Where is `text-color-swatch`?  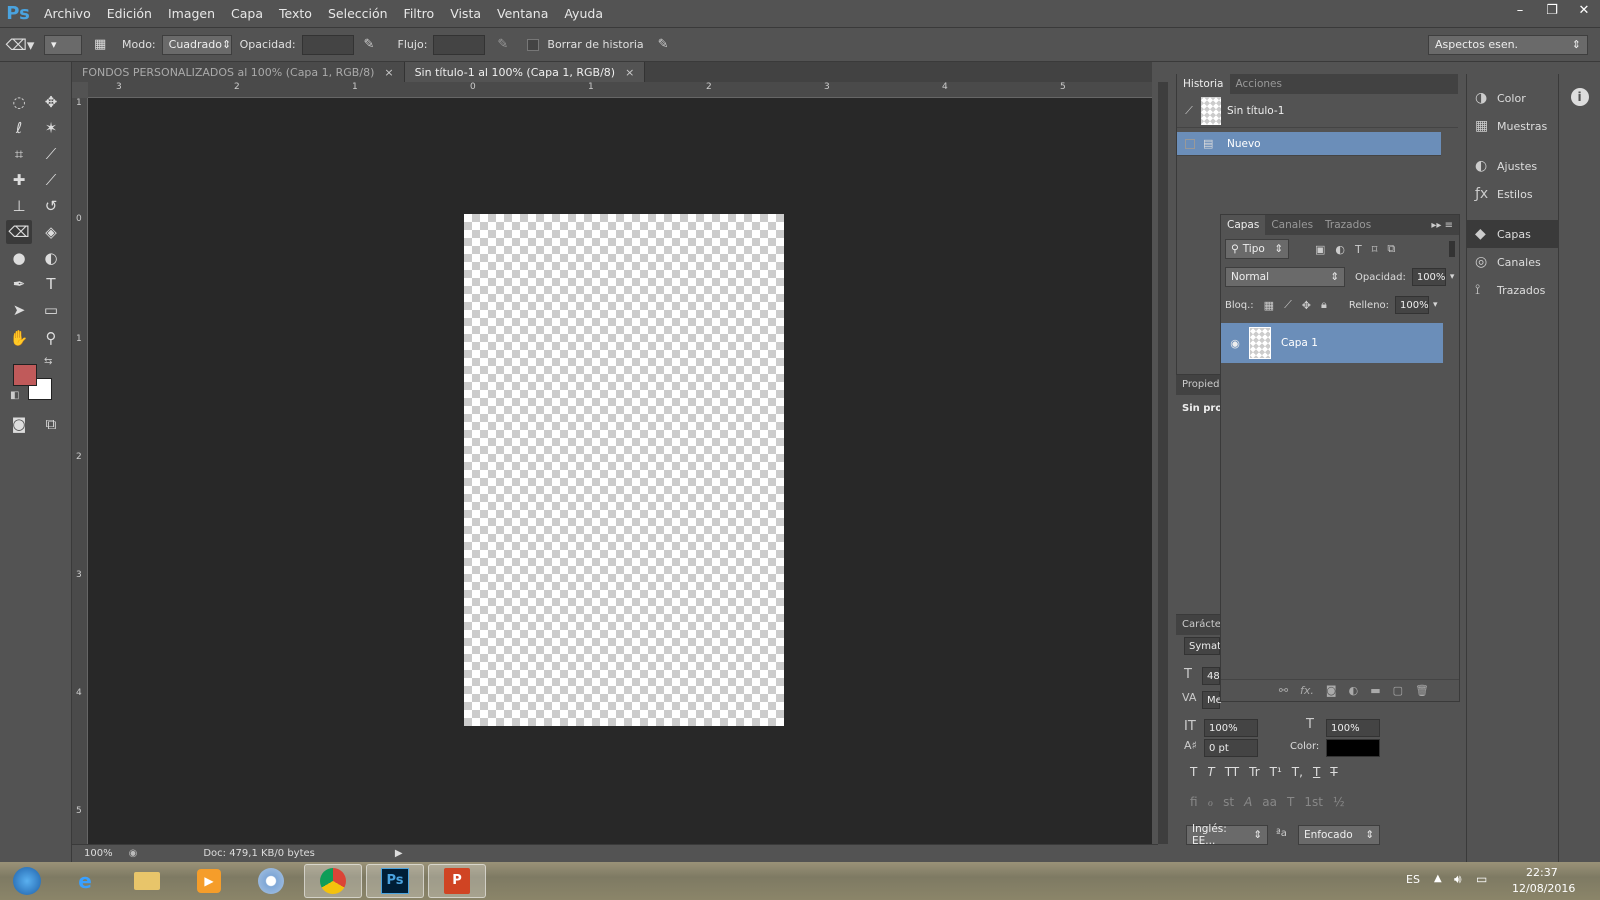
text-color-swatch is located at coordinates (1353, 748).